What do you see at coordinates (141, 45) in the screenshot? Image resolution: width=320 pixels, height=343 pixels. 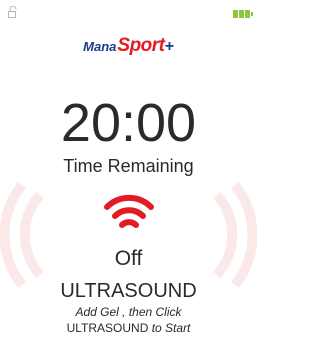 I see `logo-text-sport: Sport` at bounding box center [141, 45].